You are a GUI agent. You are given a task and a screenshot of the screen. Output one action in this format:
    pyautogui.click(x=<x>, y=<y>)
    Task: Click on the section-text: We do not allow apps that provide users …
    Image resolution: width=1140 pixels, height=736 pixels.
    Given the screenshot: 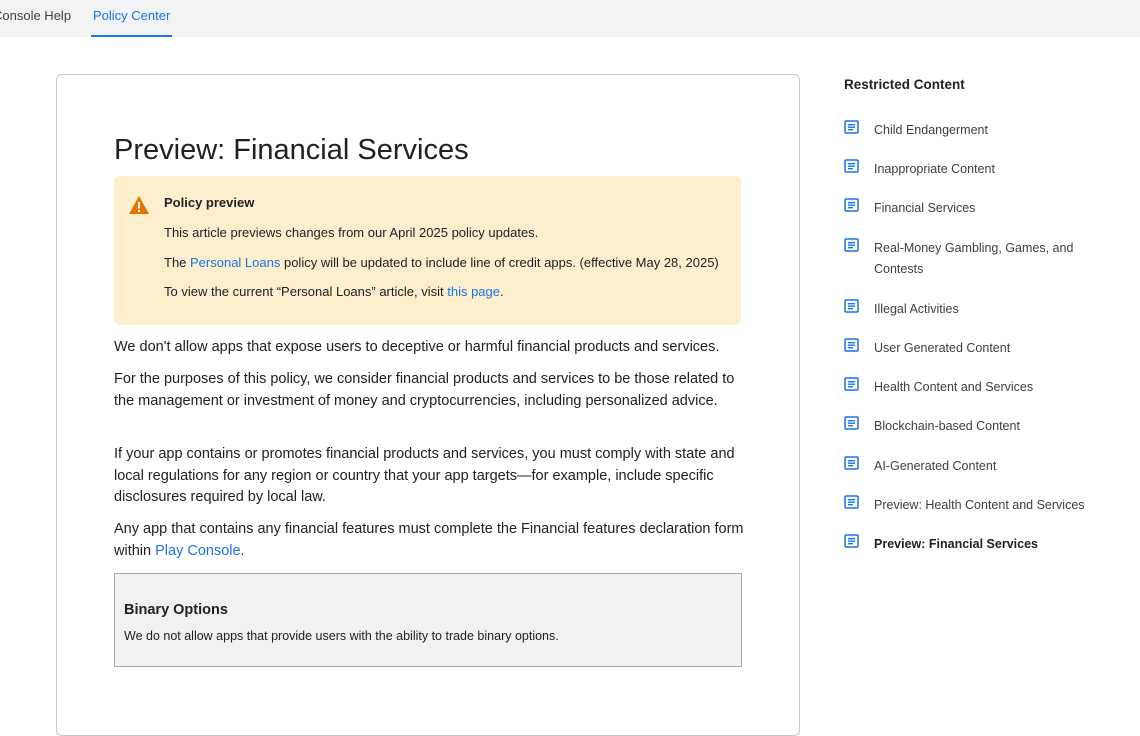 What is the action you would take?
    pyautogui.click(x=341, y=636)
    